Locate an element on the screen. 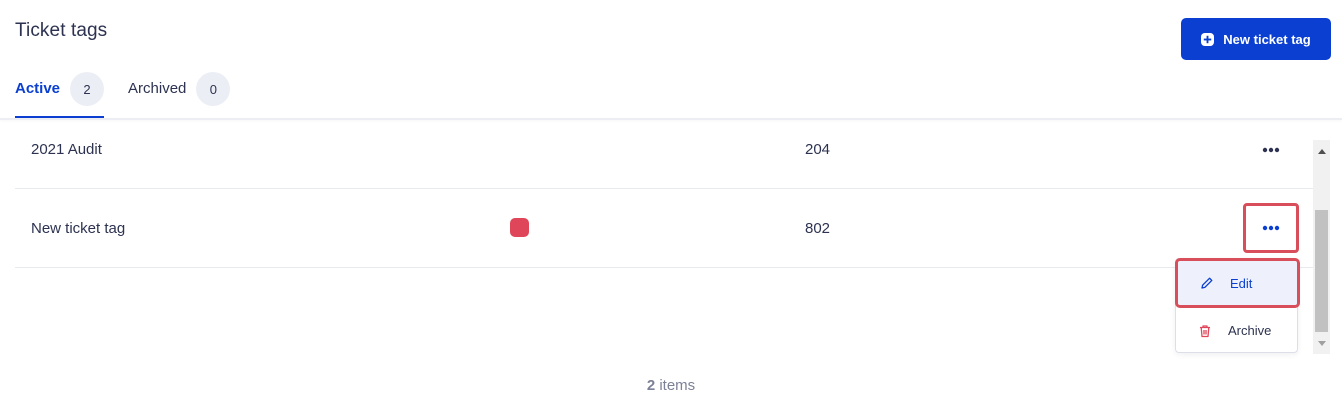  menu-item-archive-label: Archive is located at coordinates (1250, 330).